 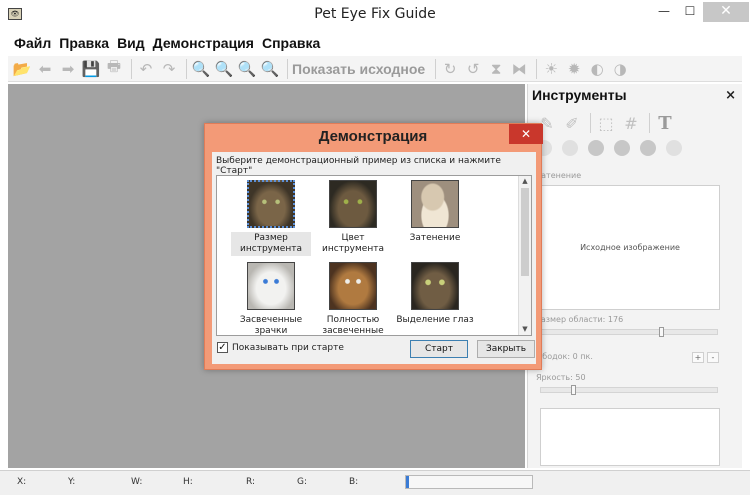 What do you see at coordinates (435, 320) in the screenshot?
I see `demo-item-caption-line: Выделение глаз` at bounding box center [435, 320].